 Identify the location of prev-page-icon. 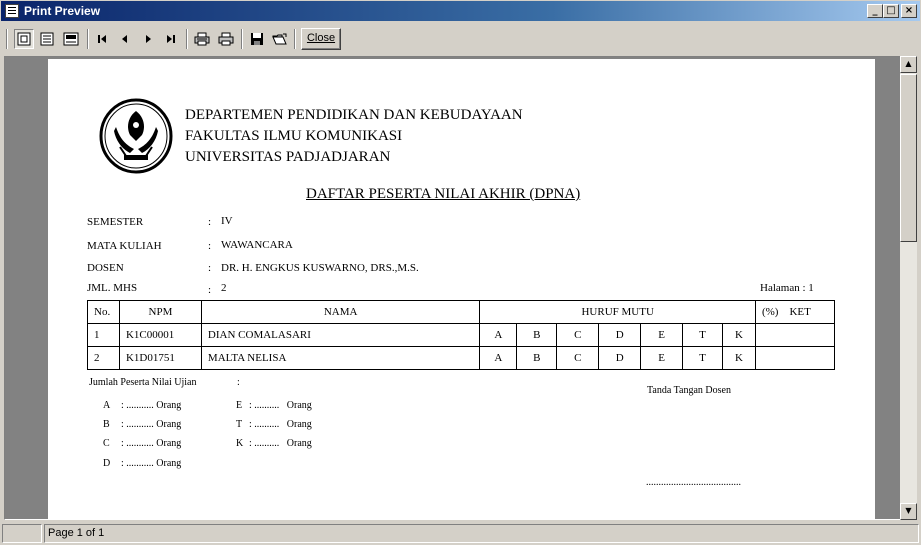
(124, 39).